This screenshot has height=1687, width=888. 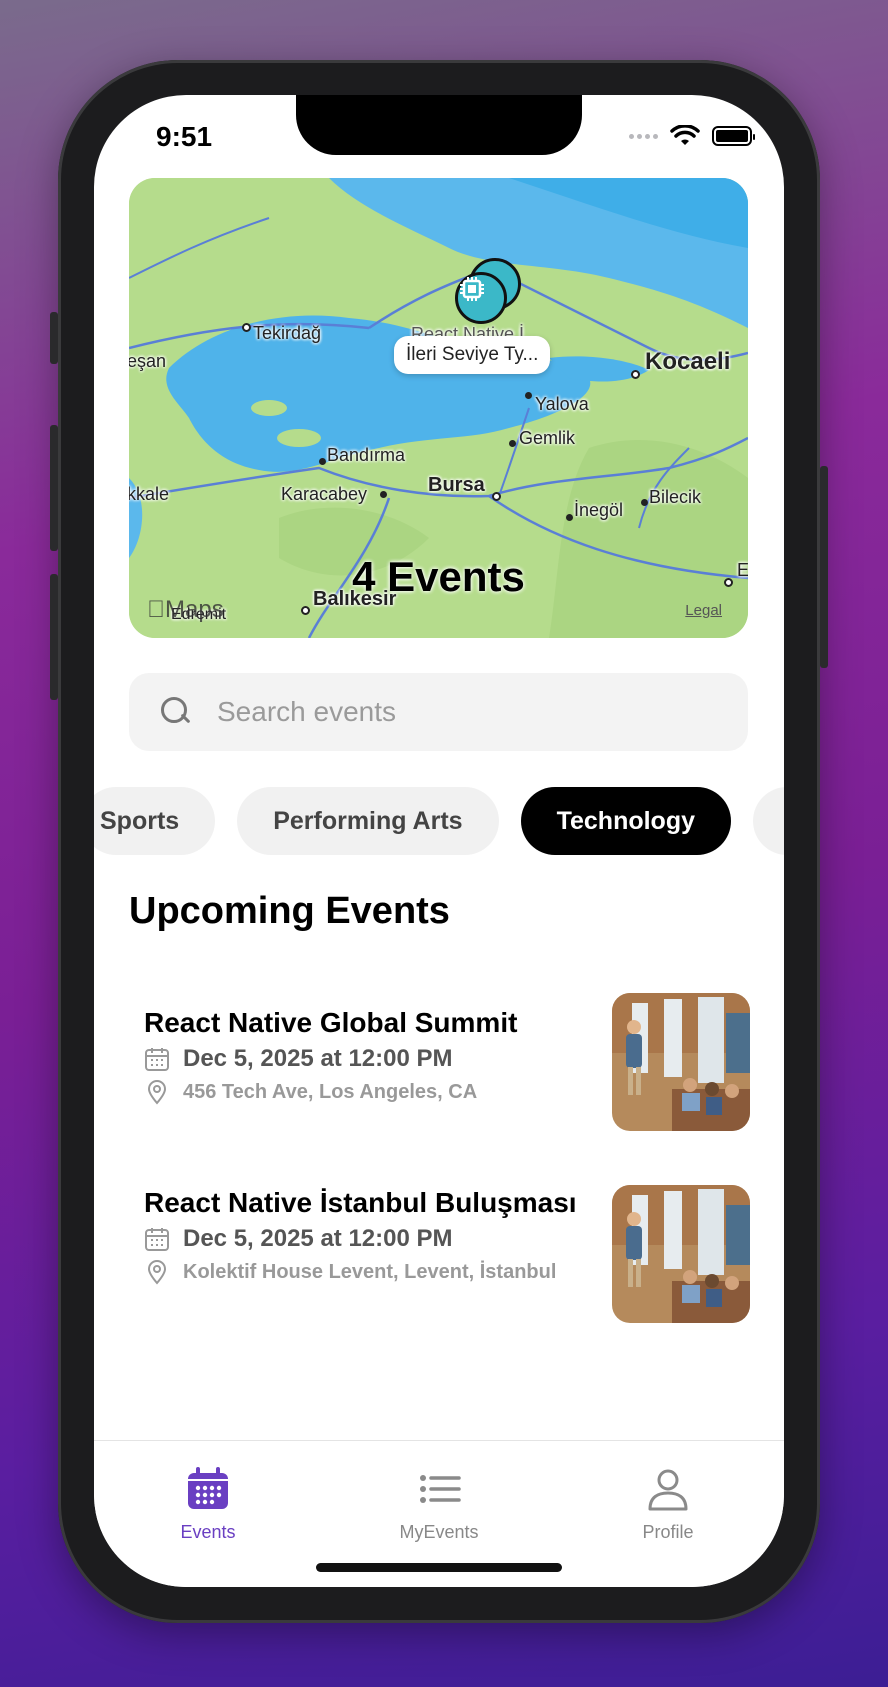 What do you see at coordinates (457, 712) in the screenshot?
I see `search-input` at bounding box center [457, 712].